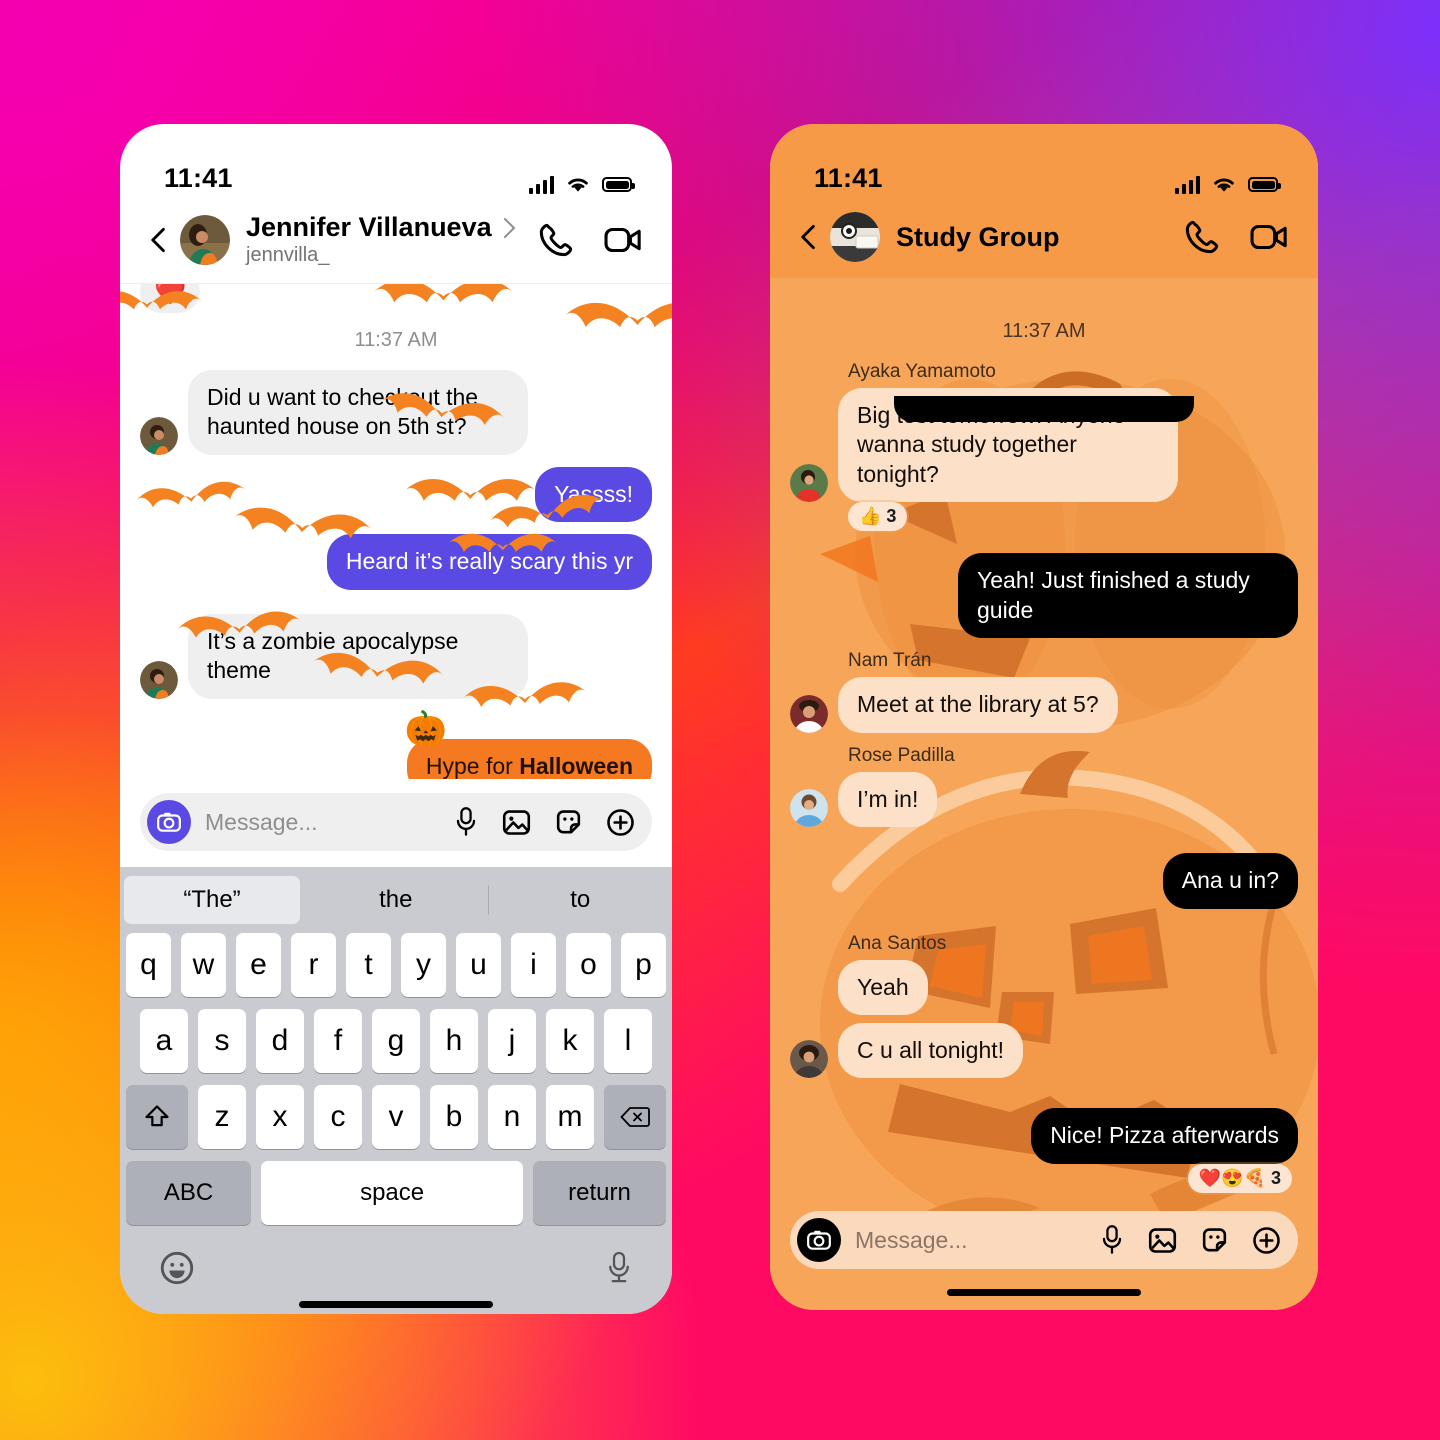  I want to click on message-row: Nice! Pizza afterwards, so click(1044, 1136).